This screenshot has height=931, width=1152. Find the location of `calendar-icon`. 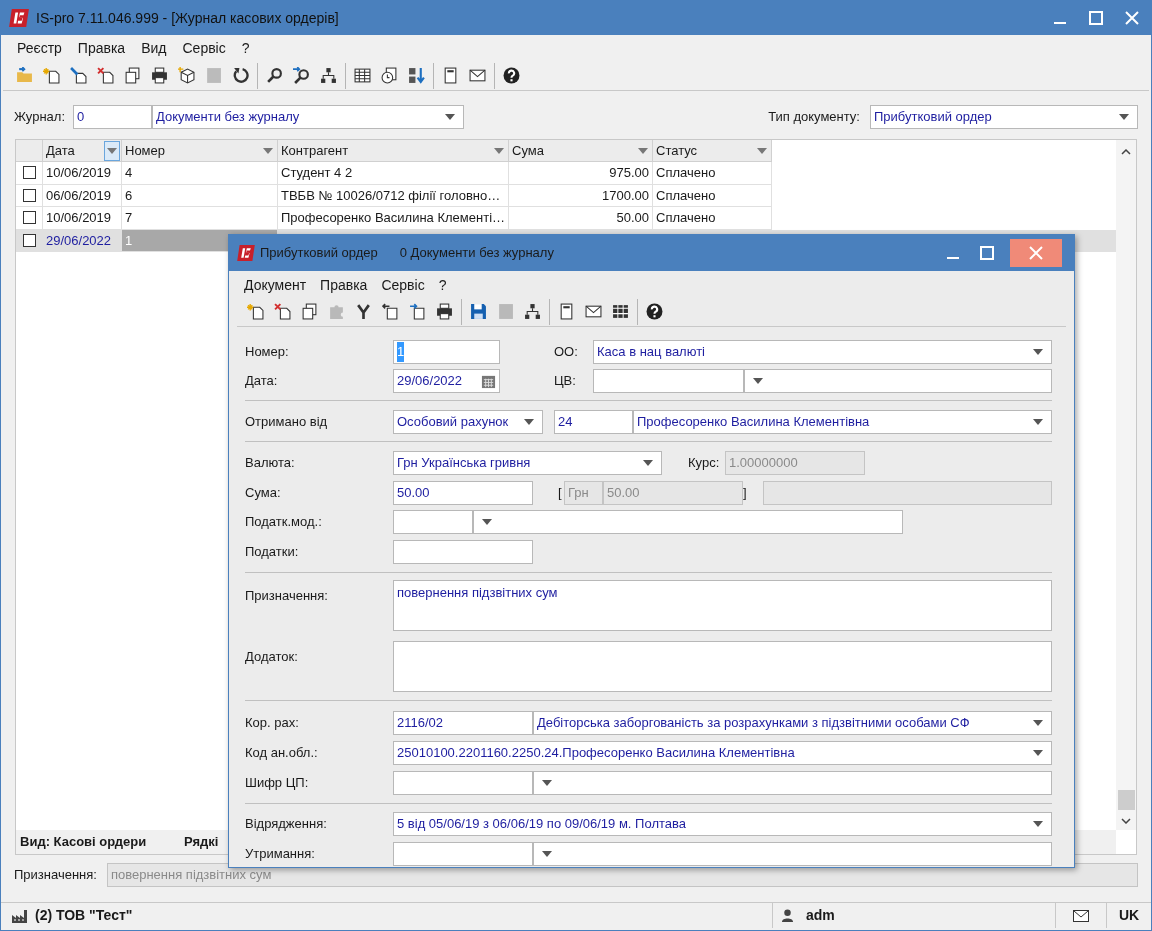

calendar-icon is located at coordinates (488, 381).